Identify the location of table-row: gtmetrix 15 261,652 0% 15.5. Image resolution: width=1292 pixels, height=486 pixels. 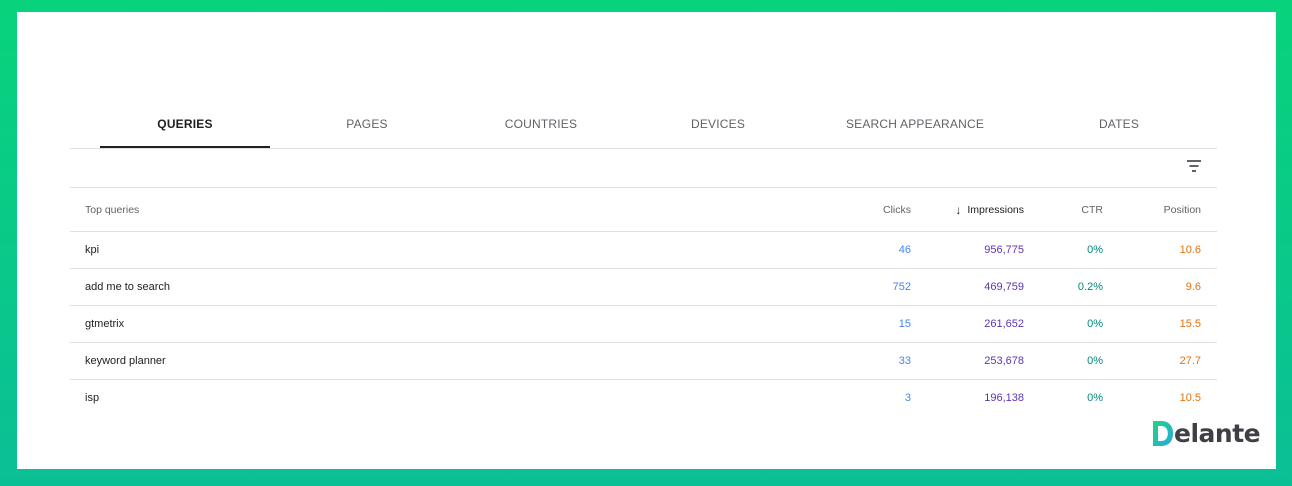
(643, 324).